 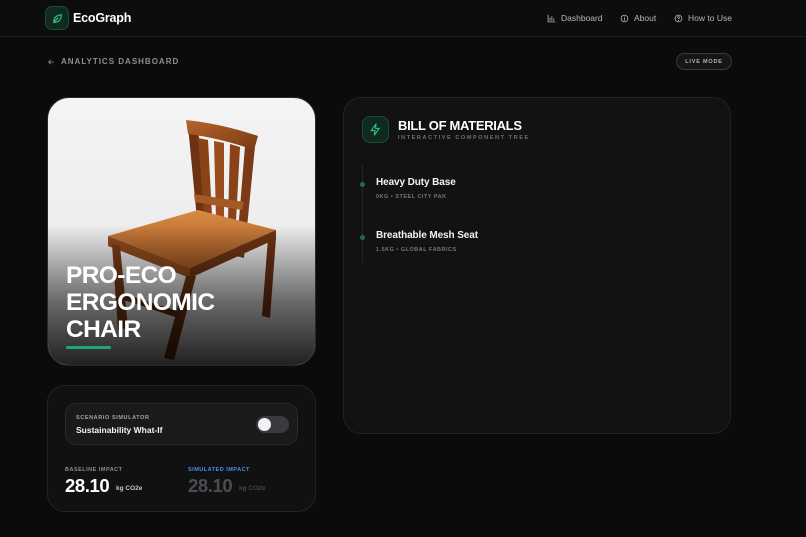 I want to click on simulator-label: SCENARIO SIMULATOR, so click(x=113, y=418).